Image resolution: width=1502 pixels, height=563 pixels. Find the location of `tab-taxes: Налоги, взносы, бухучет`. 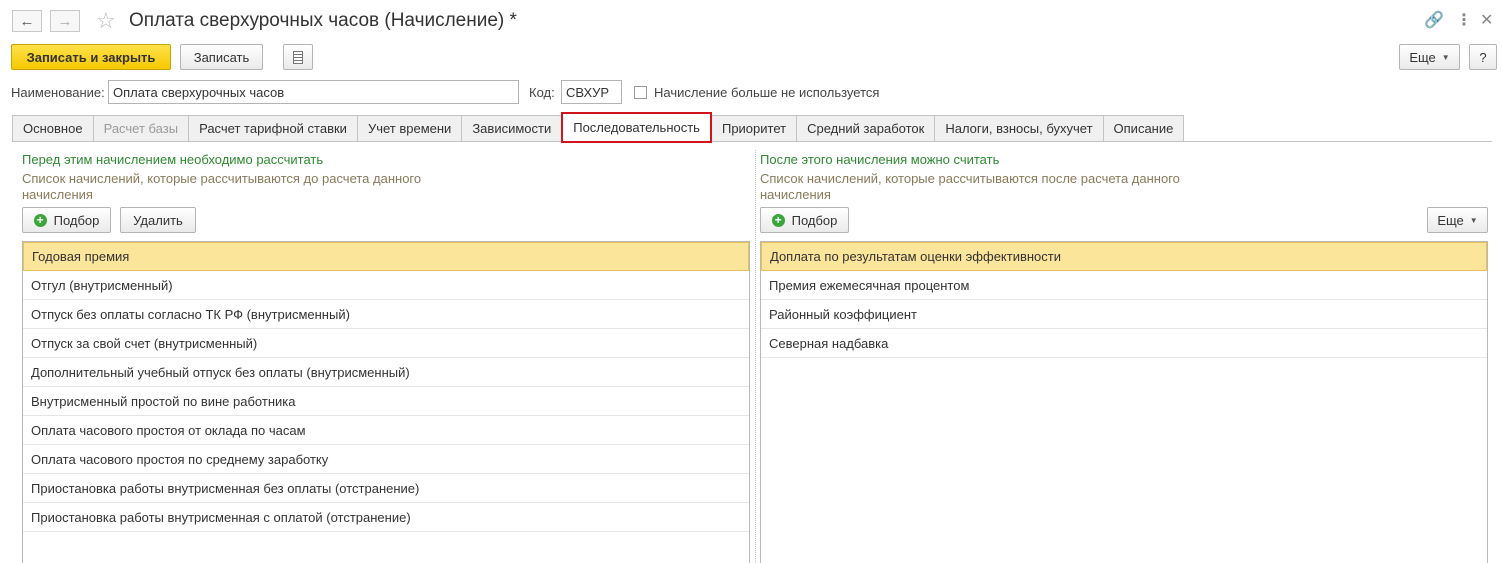

tab-taxes: Налоги, взносы, бухучет is located at coordinates (1018, 128).